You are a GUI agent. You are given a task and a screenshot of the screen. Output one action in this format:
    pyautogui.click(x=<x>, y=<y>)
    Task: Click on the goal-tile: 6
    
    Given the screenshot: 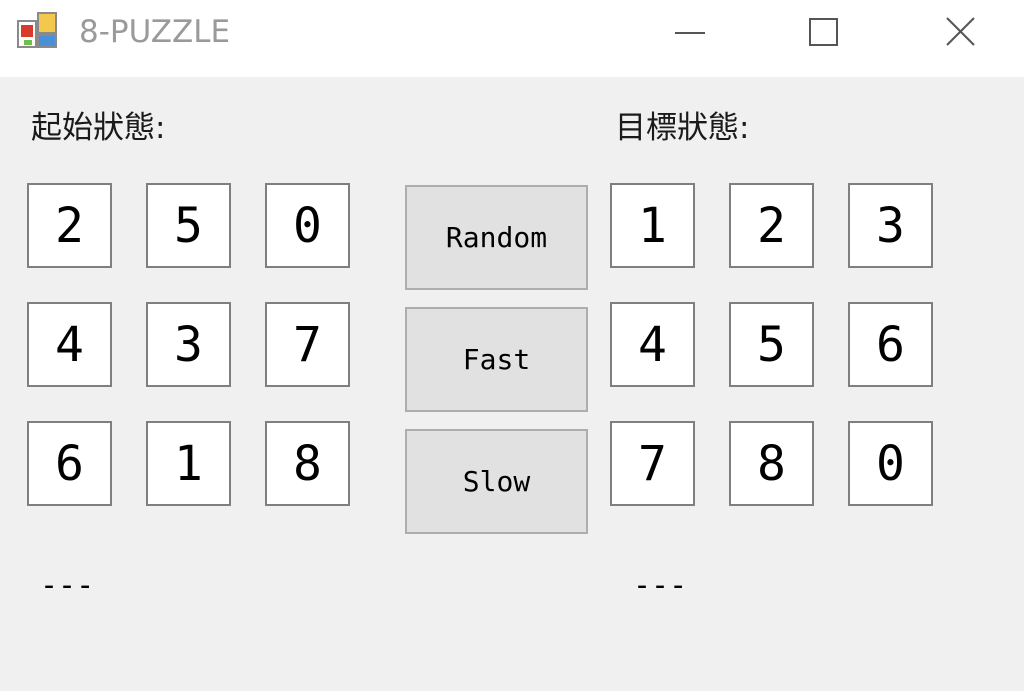 What is the action you would take?
    pyautogui.click(x=890, y=344)
    